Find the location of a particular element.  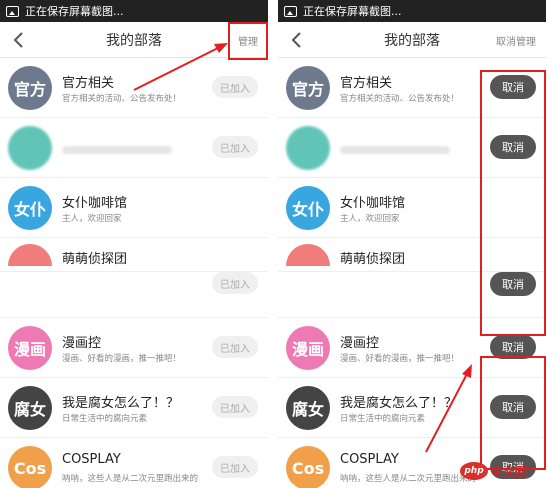

list-item: 腐女 我是腐女怎么了！？ 日常生活中的腐向元素 已加入 is located at coordinates (134, 408).